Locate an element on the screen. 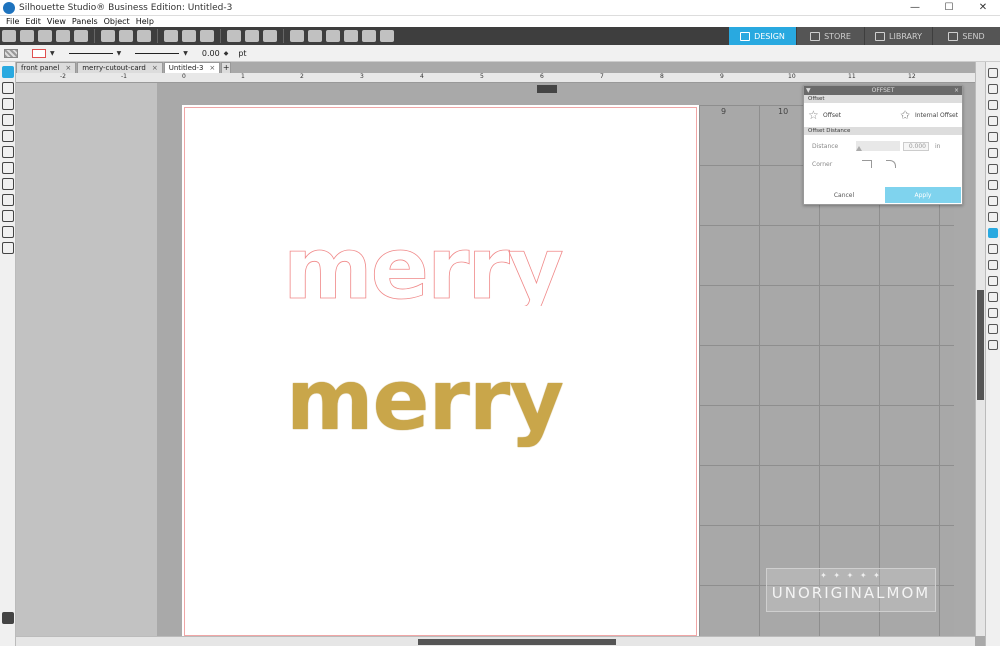  refresh-icon is located at coordinates (207, 36).